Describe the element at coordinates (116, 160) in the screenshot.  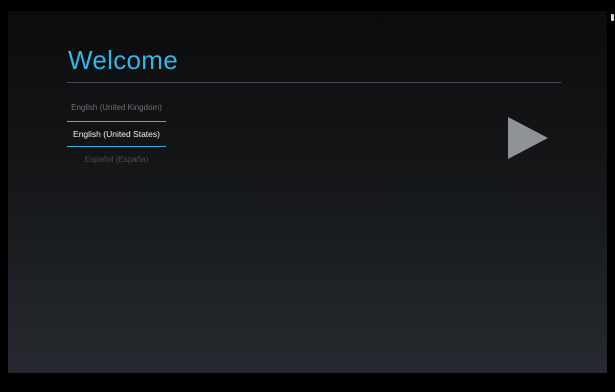
I see `language-option-es-es: Español (España)` at that location.